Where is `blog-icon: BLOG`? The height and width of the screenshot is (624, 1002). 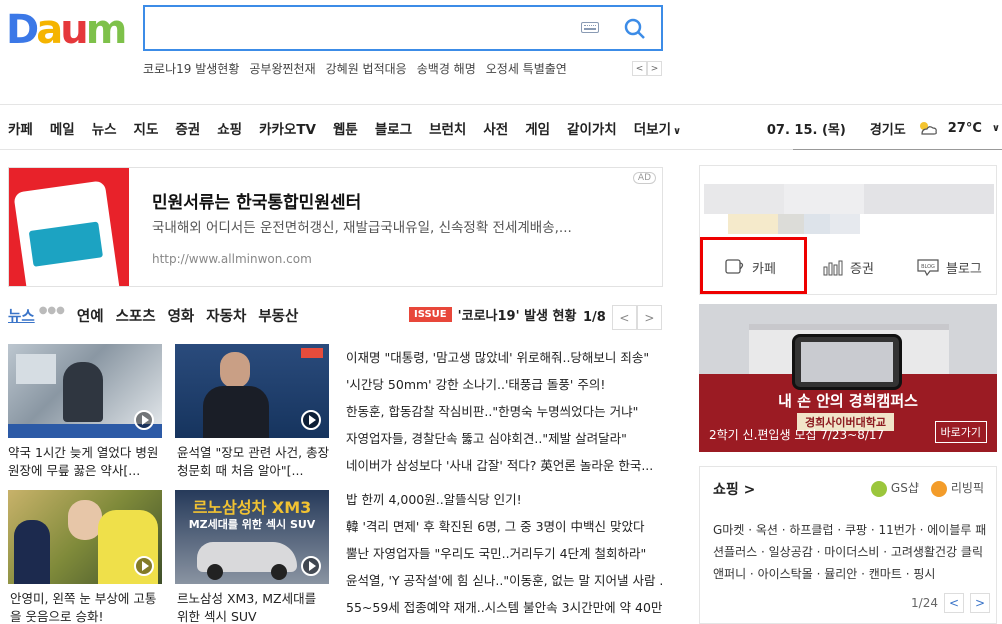
blog-icon: BLOG is located at coordinates (928, 268).